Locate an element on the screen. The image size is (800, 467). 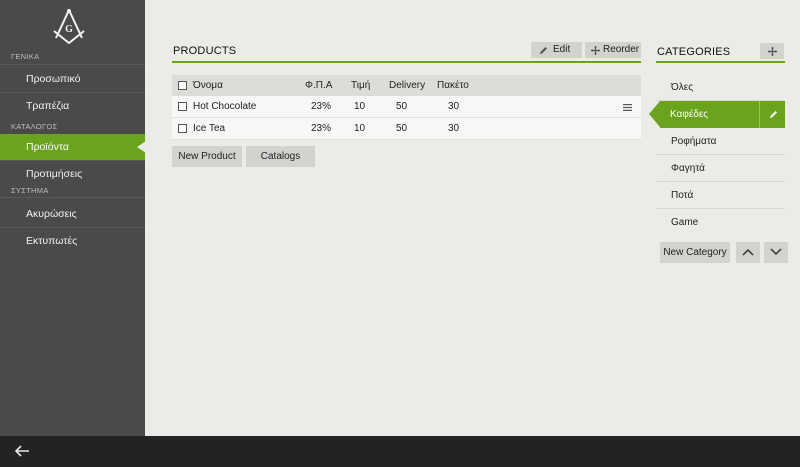
section-label-catalog: ΚΑΤΑΛΟΓΟΣ is located at coordinates (34, 126).